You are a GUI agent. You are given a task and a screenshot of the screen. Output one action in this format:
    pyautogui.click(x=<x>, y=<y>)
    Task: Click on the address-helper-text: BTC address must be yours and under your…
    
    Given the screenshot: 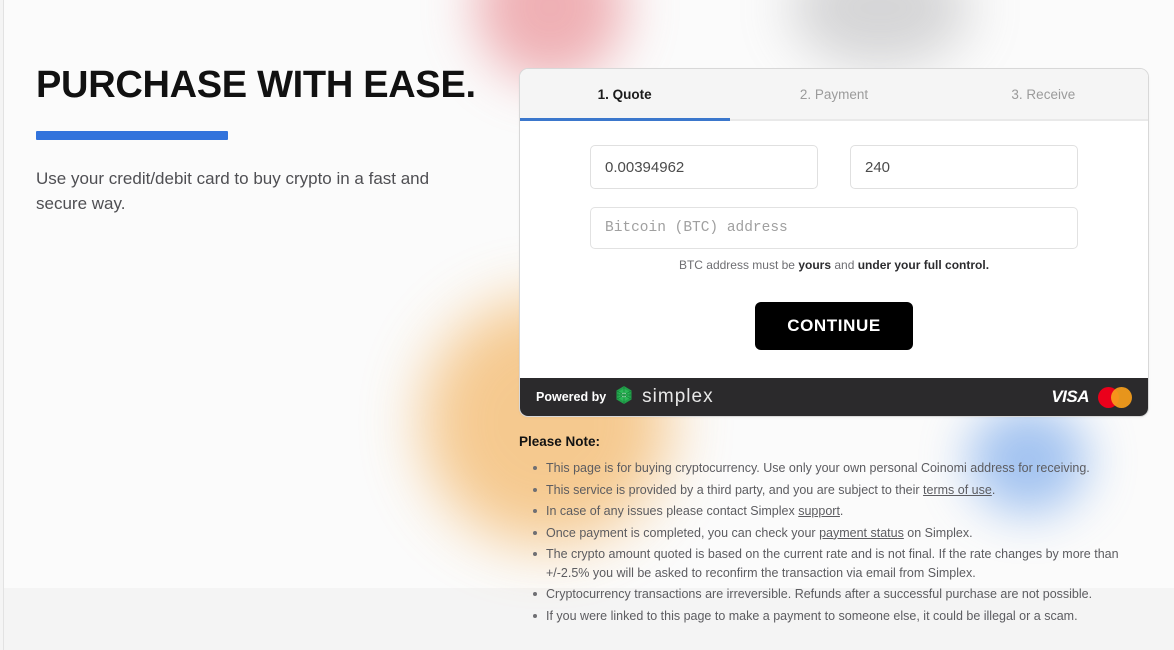 What is the action you would take?
    pyautogui.click(x=834, y=265)
    